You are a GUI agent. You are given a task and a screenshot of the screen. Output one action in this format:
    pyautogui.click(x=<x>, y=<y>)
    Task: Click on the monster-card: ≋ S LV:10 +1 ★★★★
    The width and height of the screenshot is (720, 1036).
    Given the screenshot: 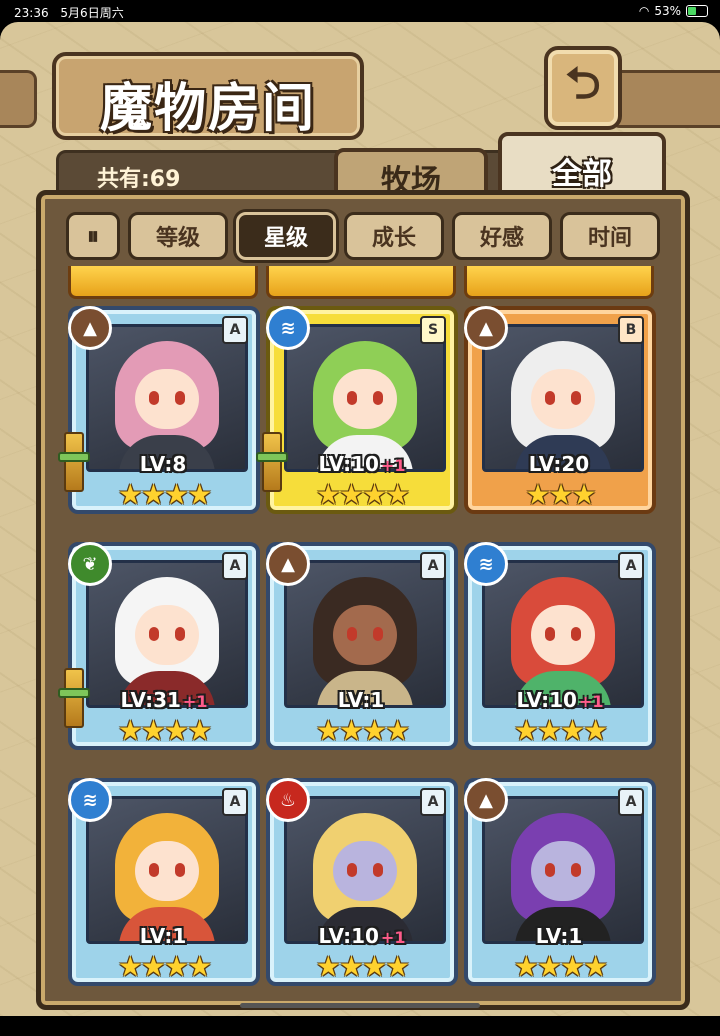 What is the action you would take?
    pyautogui.click(x=357, y=410)
    